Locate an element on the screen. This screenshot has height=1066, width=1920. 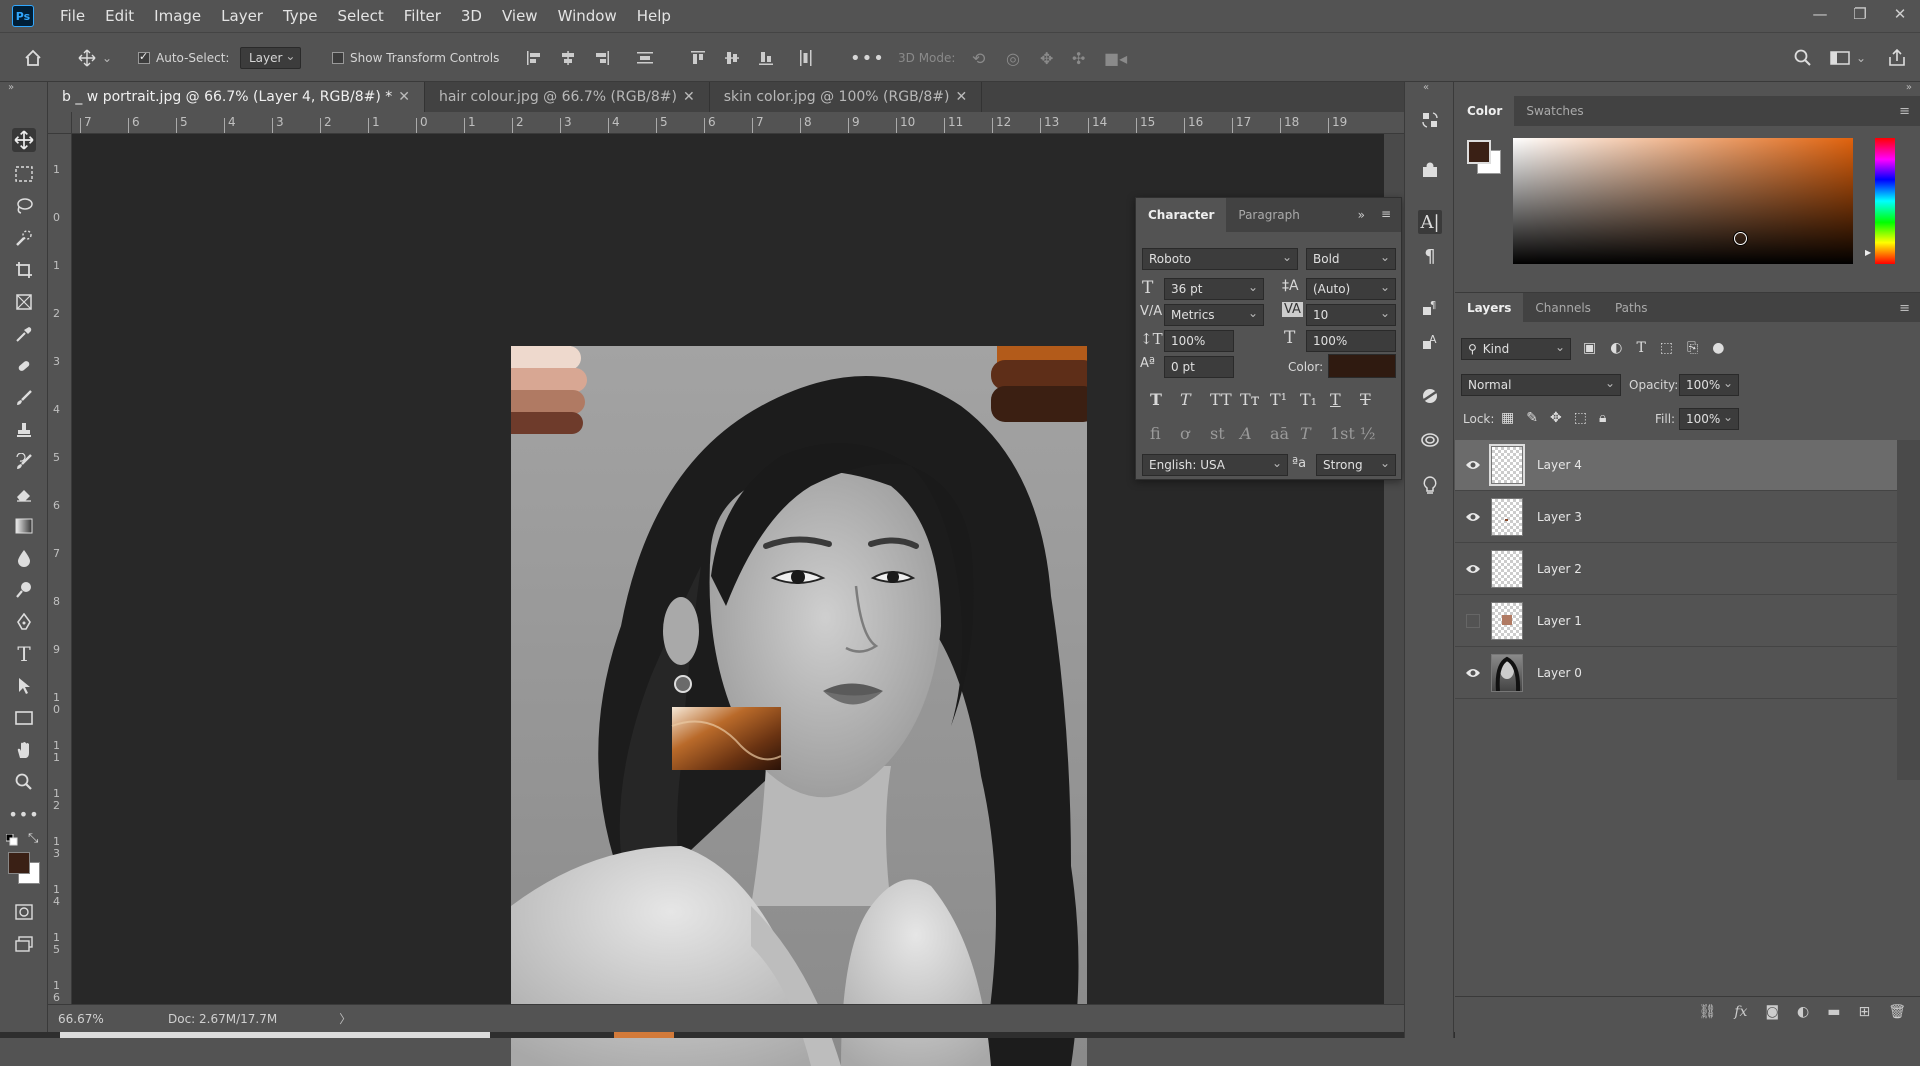
adjustment-icon: ◐ is located at coordinates (1803, 1012).